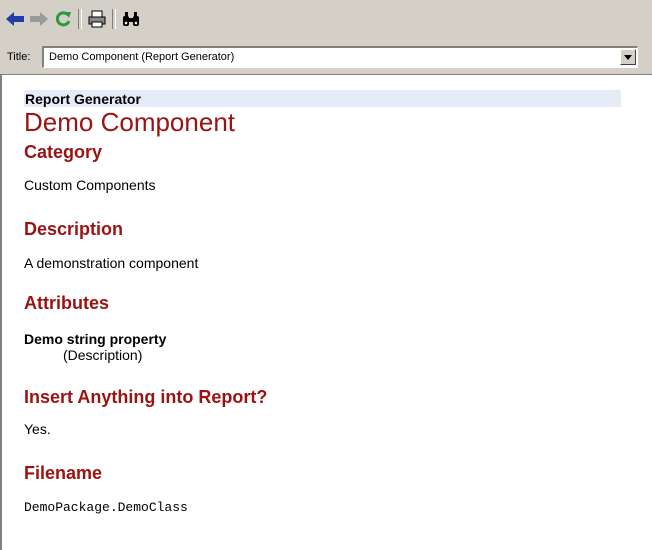 The height and width of the screenshot is (550, 652). What do you see at coordinates (1, 312) in the screenshot?
I see `content-frame-left-border` at bounding box center [1, 312].